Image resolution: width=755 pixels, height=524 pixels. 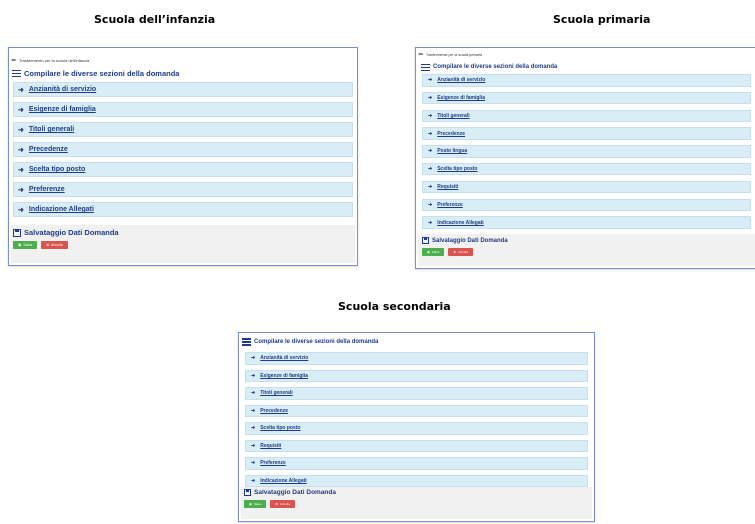 I want to click on breadcrumb: ✎ Trasferimento per la scuola primaria, so click(x=585, y=53).